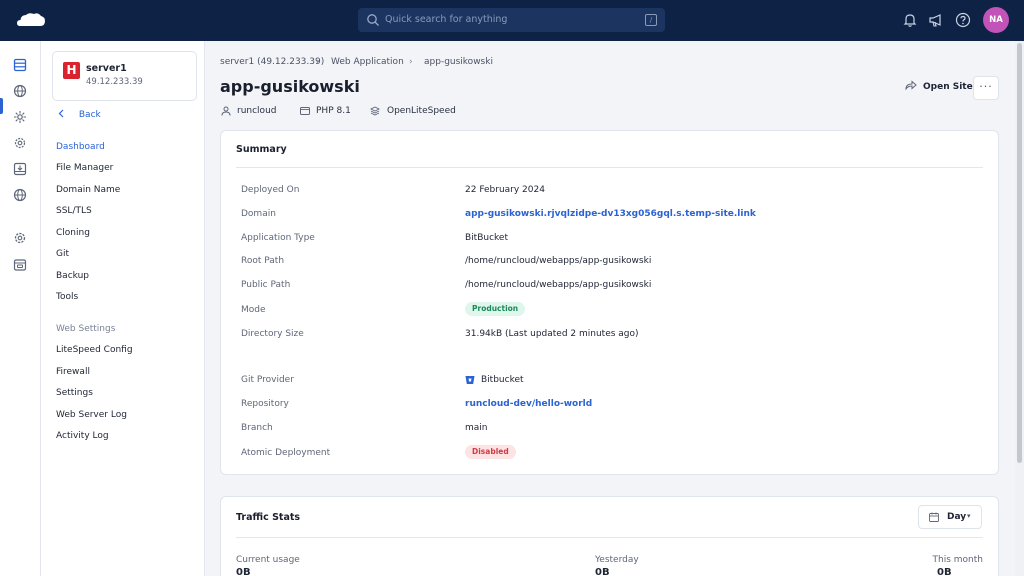 The image size is (1024, 576). I want to click on hetzner-logo: H, so click(71, 70).